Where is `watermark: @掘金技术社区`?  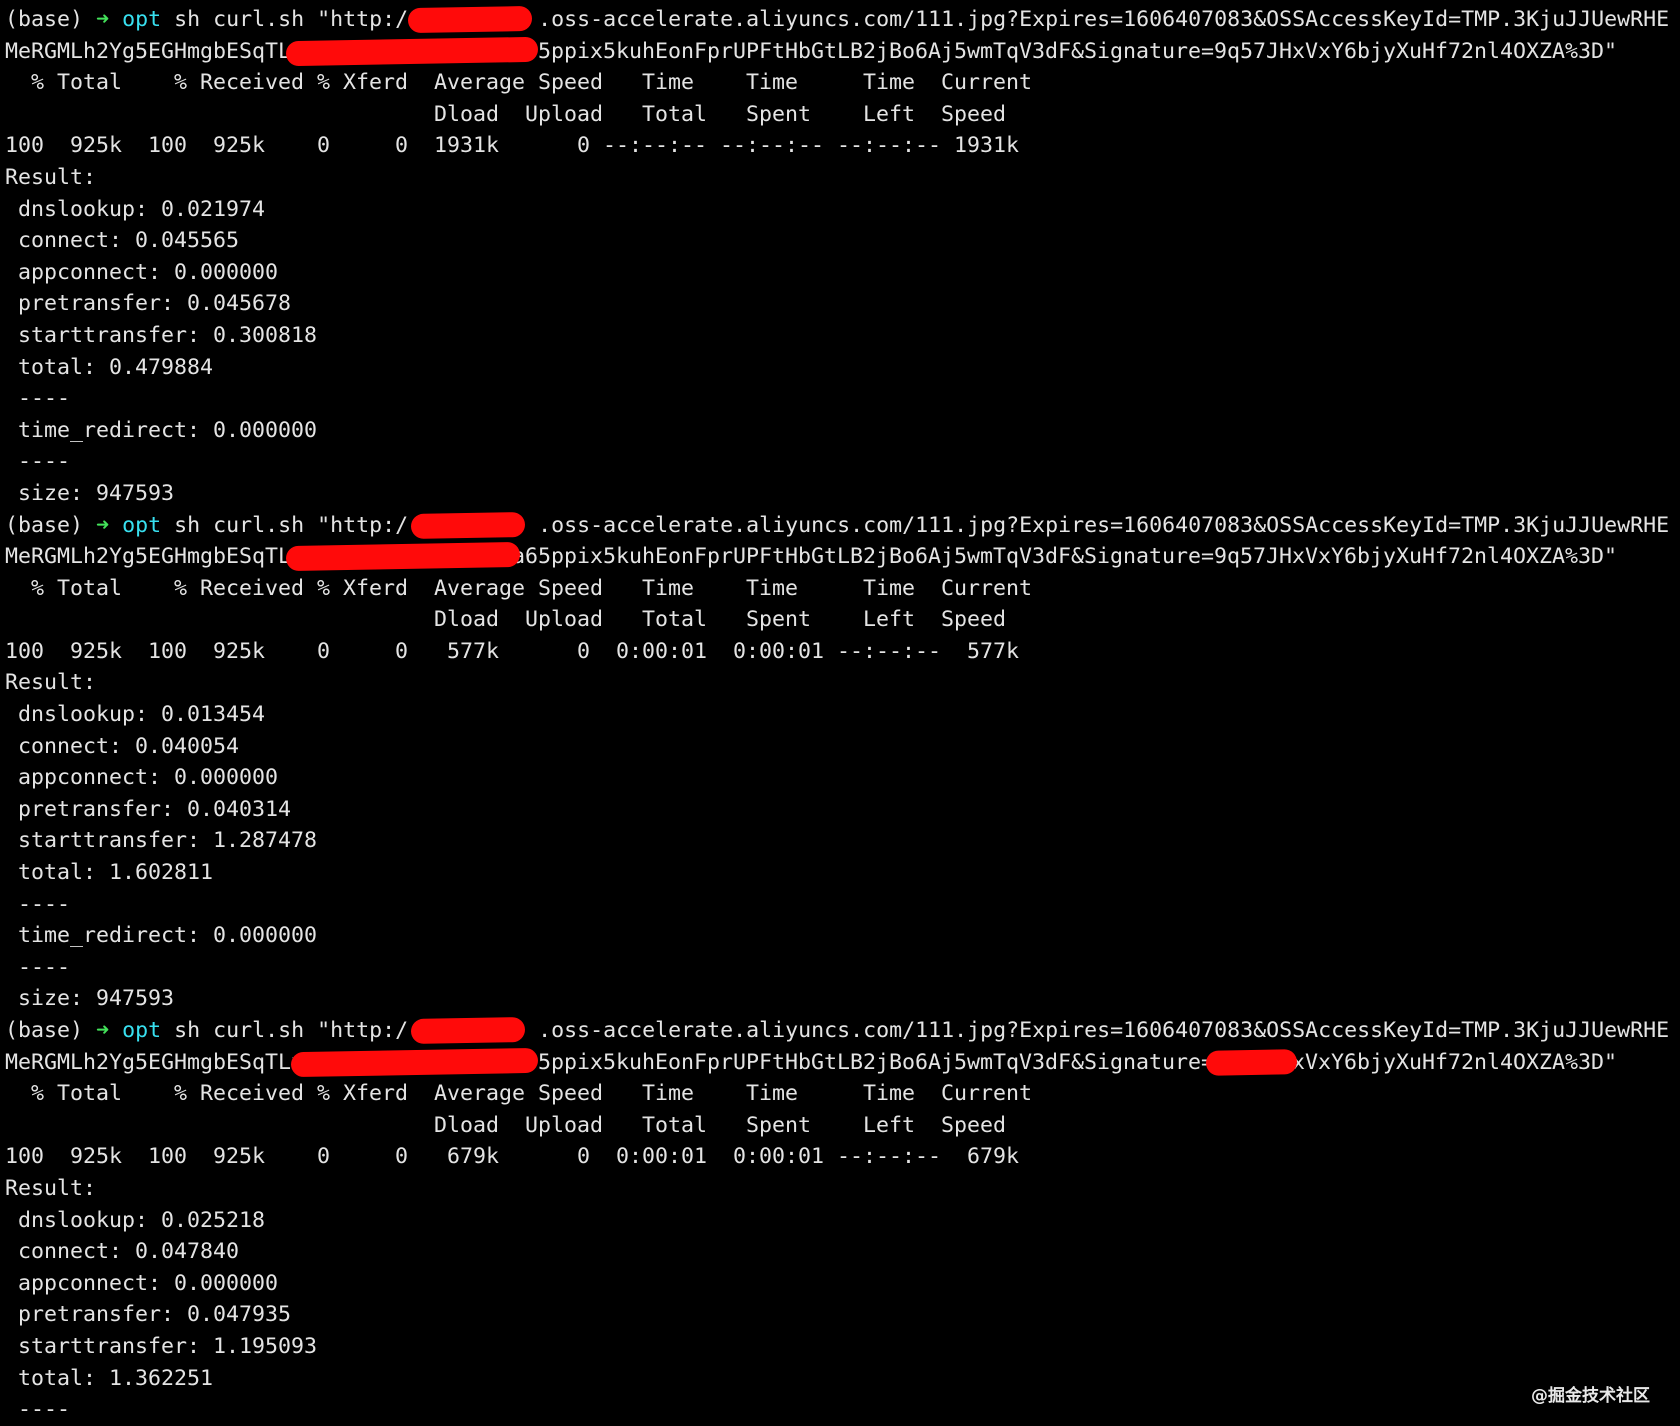 watermark: @掘金技术社区 is located at coordinates (1590, 1396).